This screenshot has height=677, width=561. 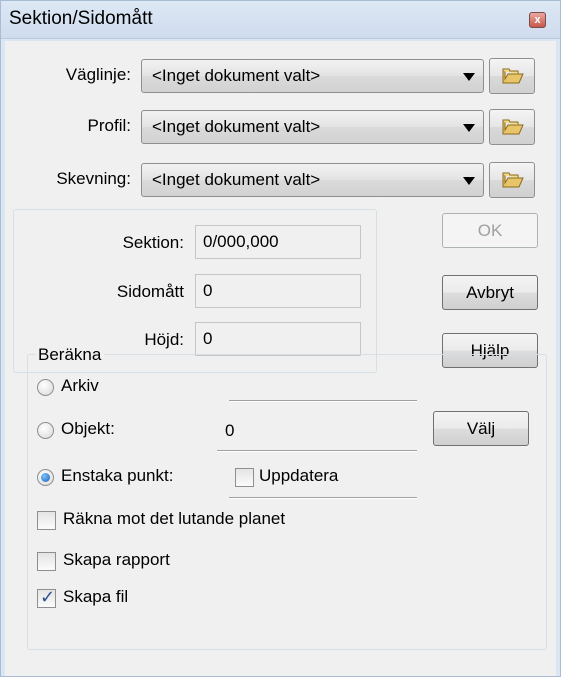 I want to click on update-label: Uppdatera, so click(x=299, y=475).